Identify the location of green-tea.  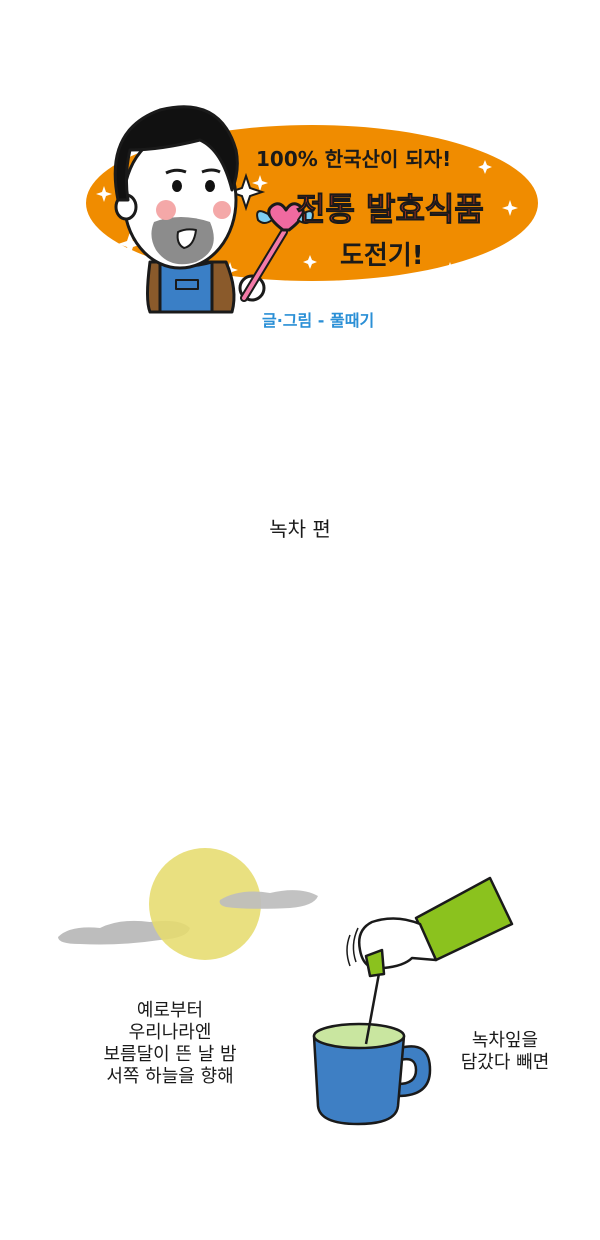
(359, 1036).